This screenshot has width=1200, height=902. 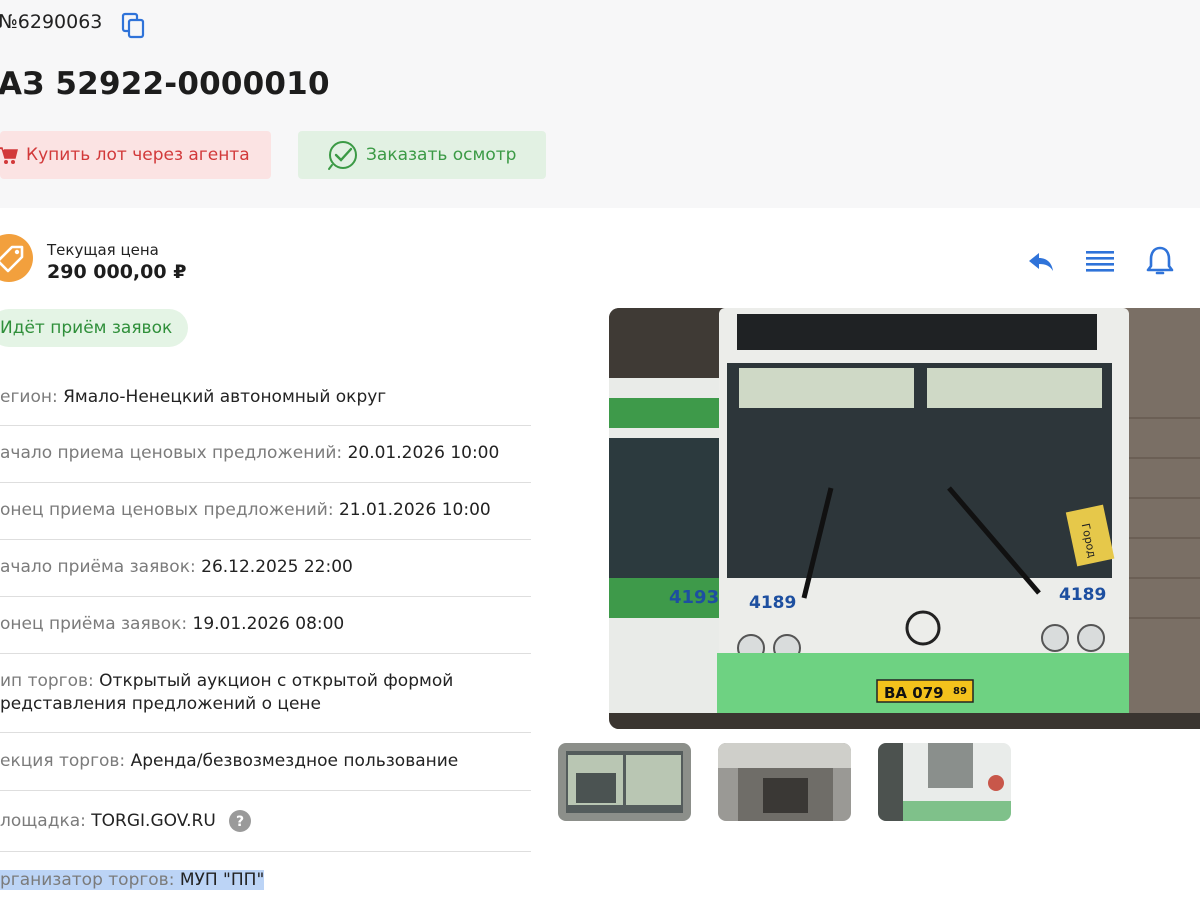 I want to click on detail-key: онец приёма заявок:, so click(x=94, y=624).